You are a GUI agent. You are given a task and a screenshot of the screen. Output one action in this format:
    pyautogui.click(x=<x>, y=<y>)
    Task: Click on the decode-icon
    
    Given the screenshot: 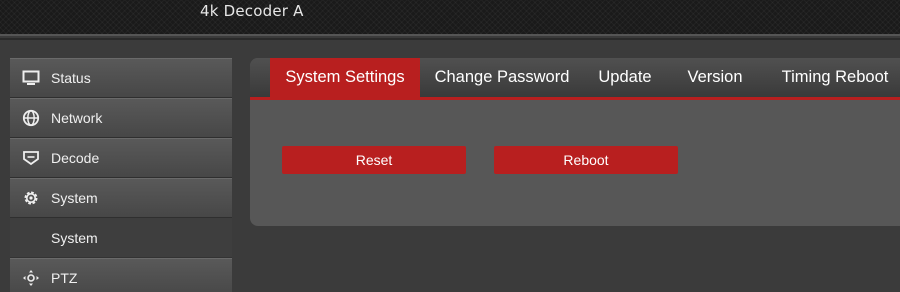 What is the action you would take?
    pyautogui.click(x=31, y=158)
    